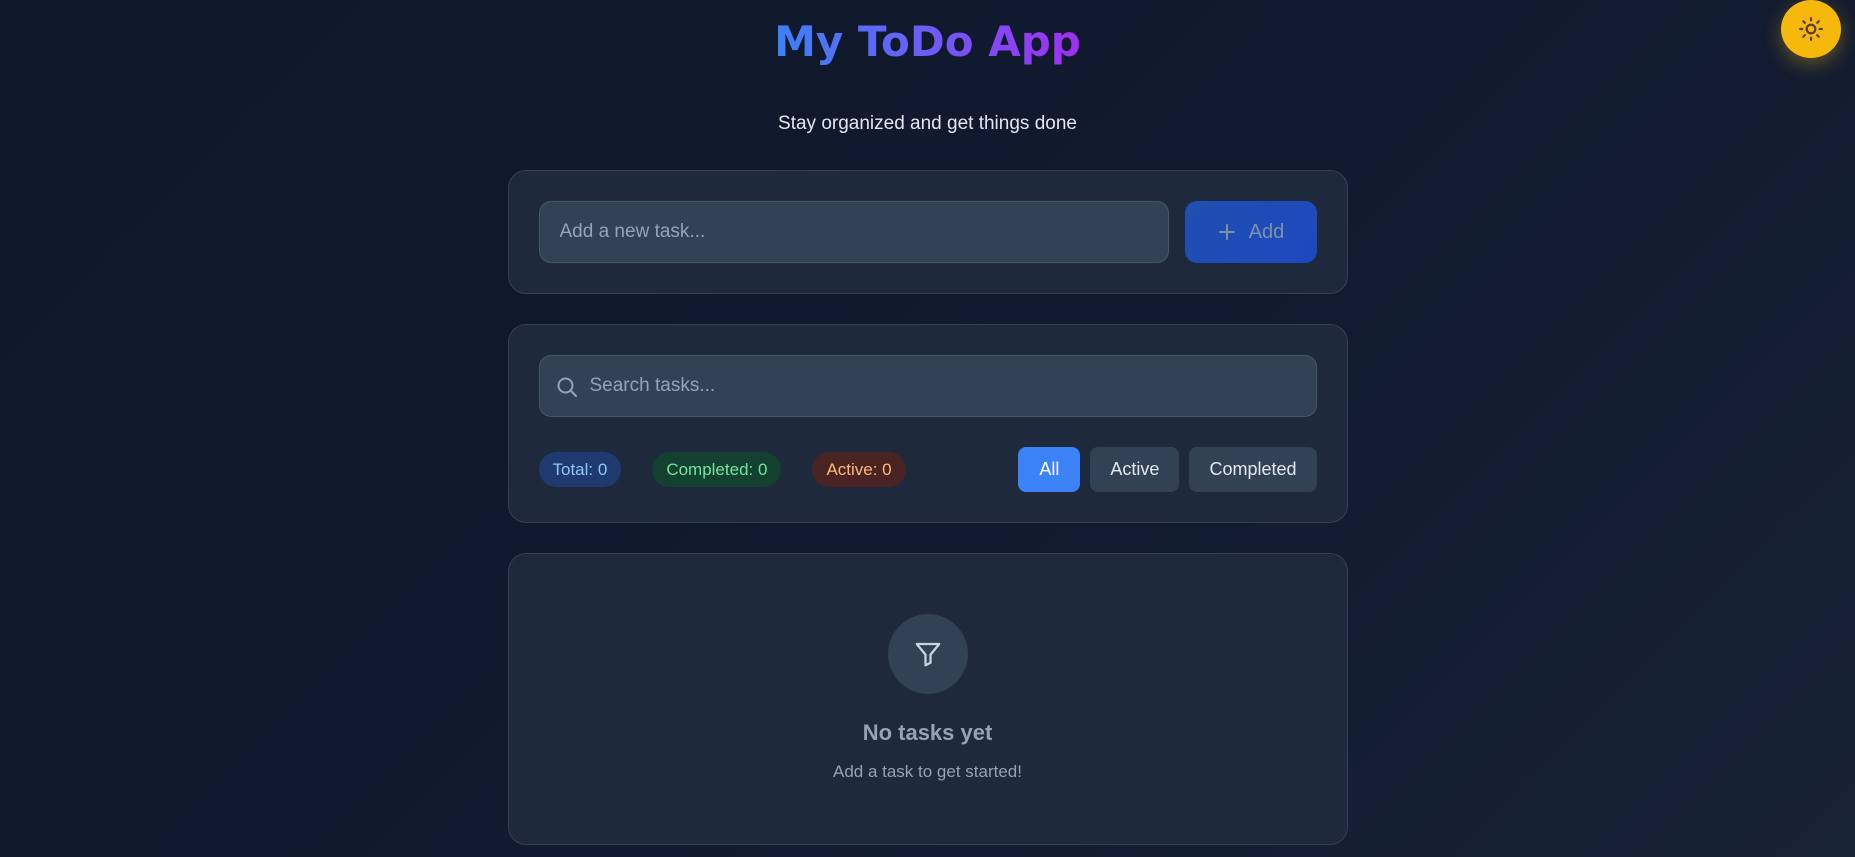 This screenshot has width=1855, height=857. I want to click on empty-state-icon-circle, so click(927, 654).